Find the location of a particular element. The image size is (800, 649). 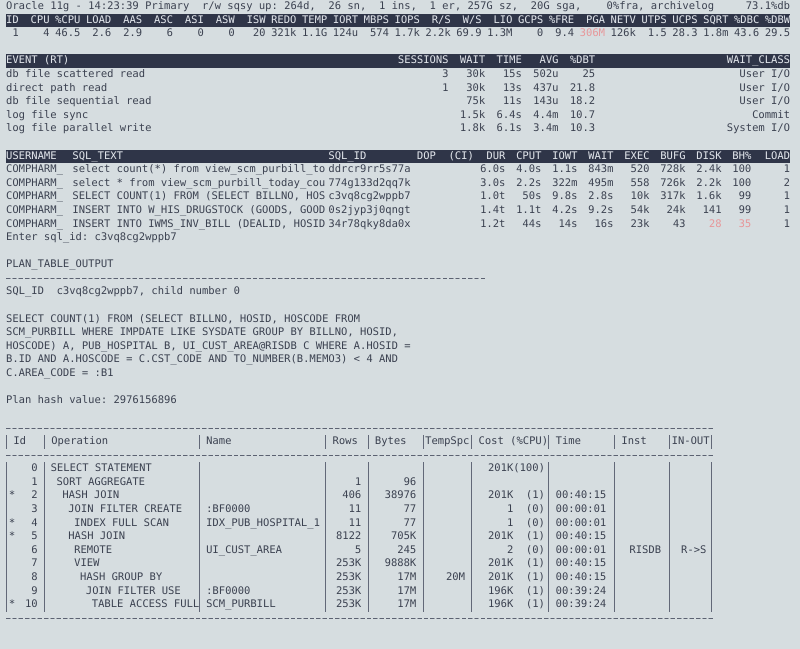

table-cell: 9888K is located at coordinates (400, 564).